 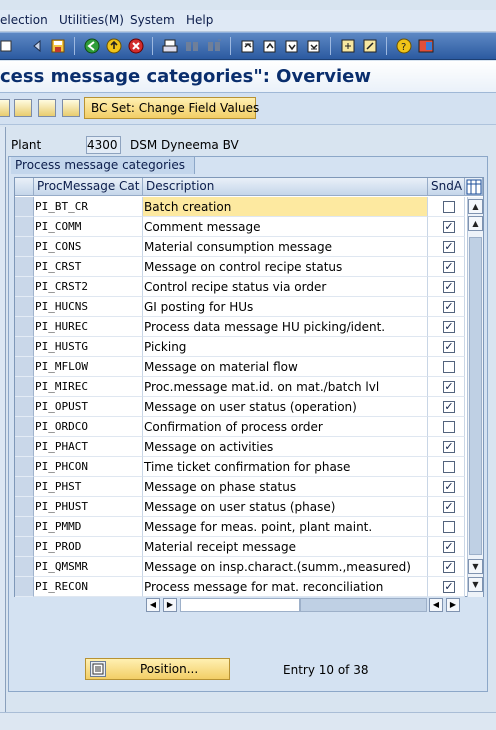 What do you see at coordinates (474, 187) in the screenshot?
I see `table-settings-icon` at bounding box center [474, 187].